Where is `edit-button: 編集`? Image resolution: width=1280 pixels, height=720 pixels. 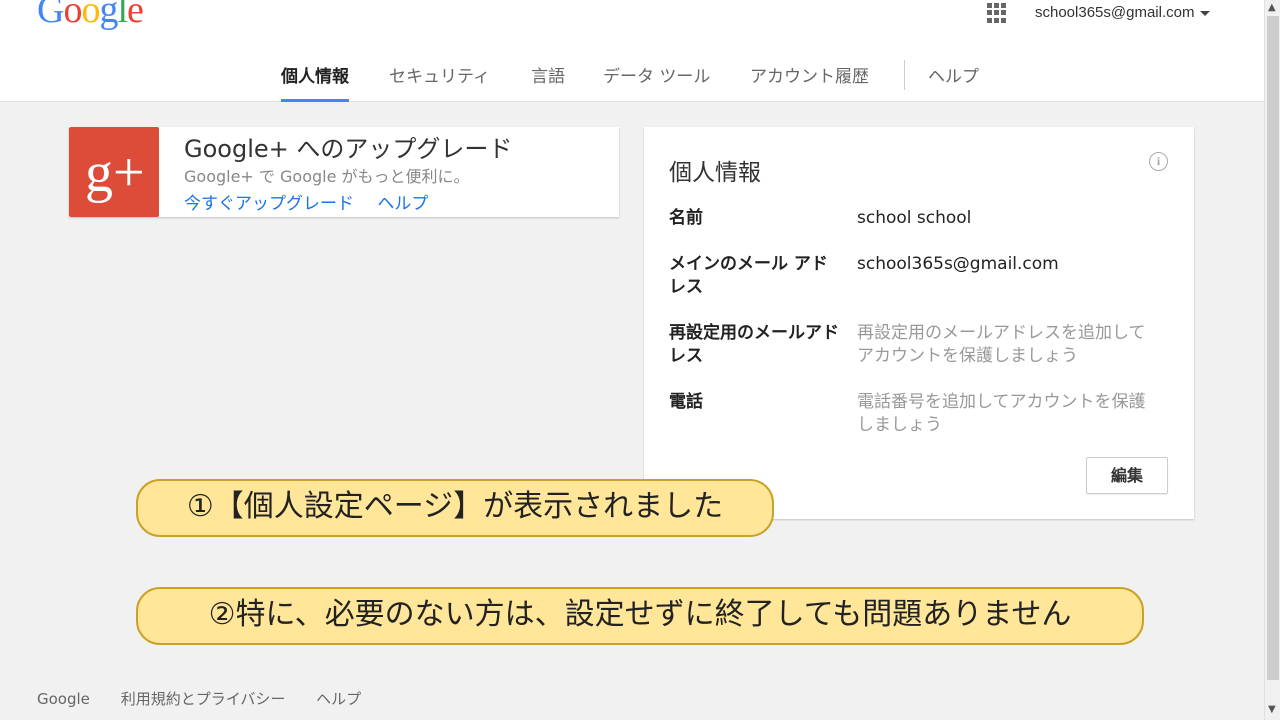
edit-button: 編集 is located at coordinates (1127, 475).